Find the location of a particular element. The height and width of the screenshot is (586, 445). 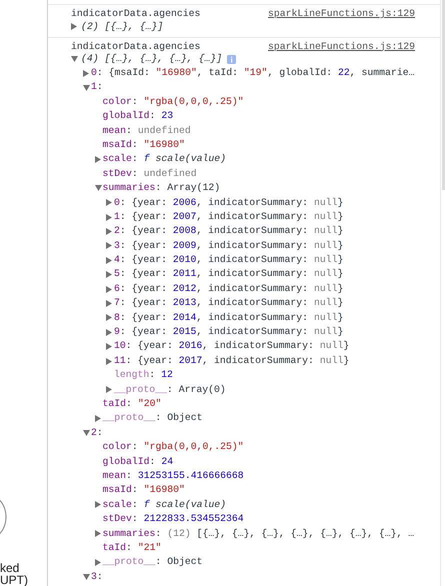

property-entry: summaries: Array(12) is located at coordinates (161, 188).